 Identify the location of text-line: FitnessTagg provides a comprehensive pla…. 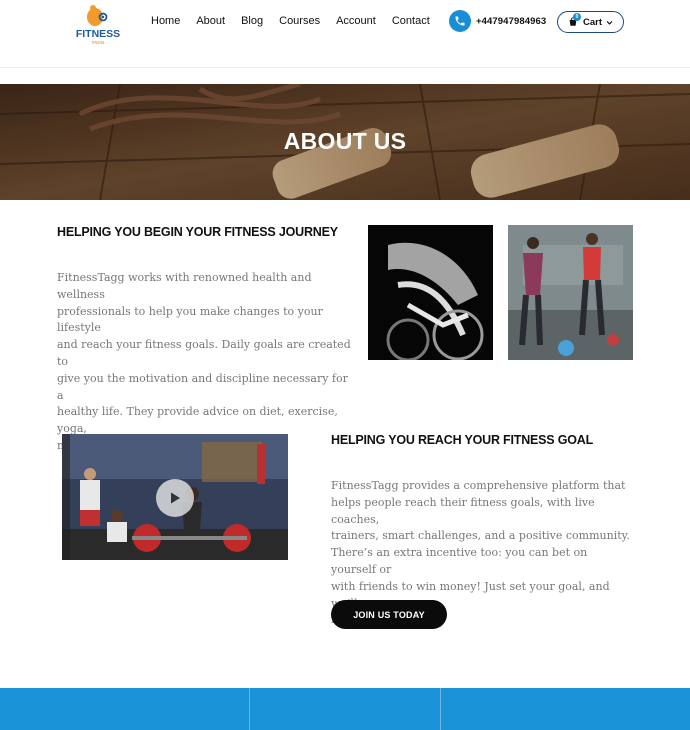
(478, 485).